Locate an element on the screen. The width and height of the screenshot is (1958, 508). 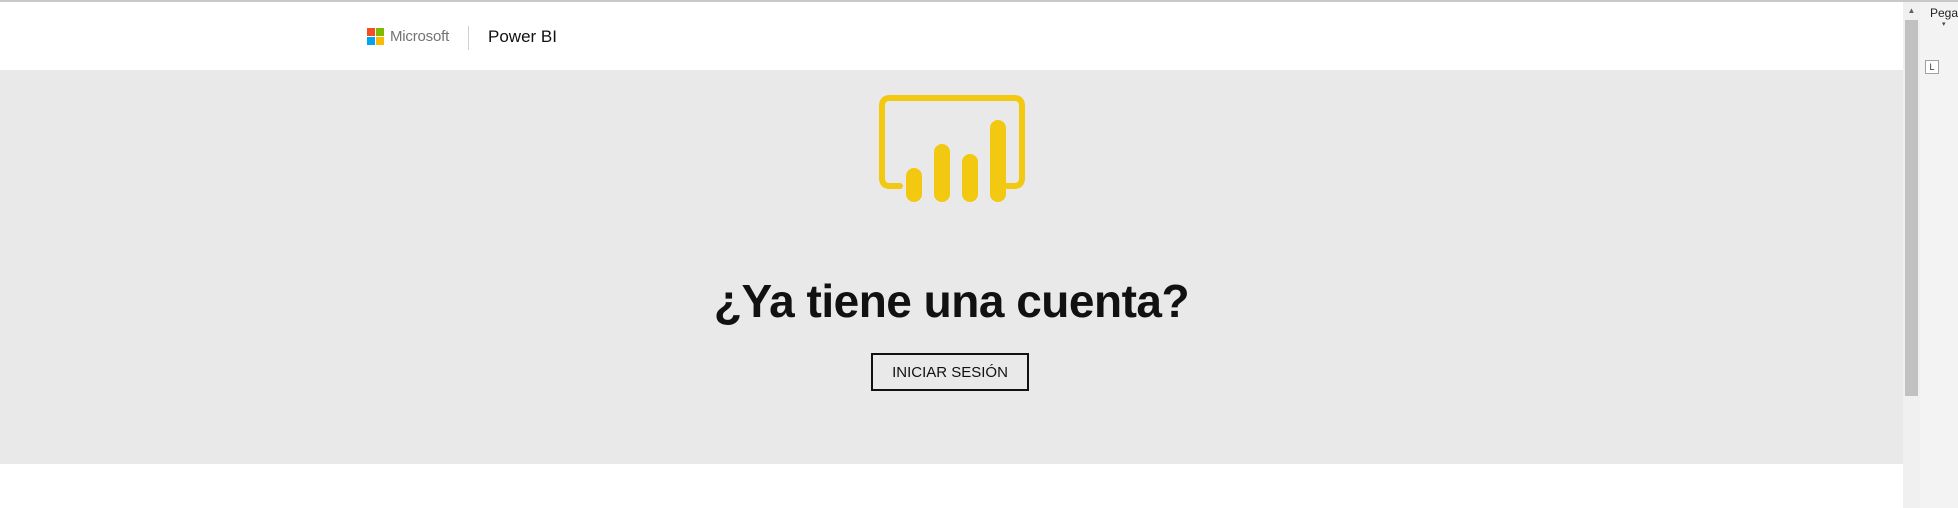
logo-square-green is located at coordinates (380, 32).